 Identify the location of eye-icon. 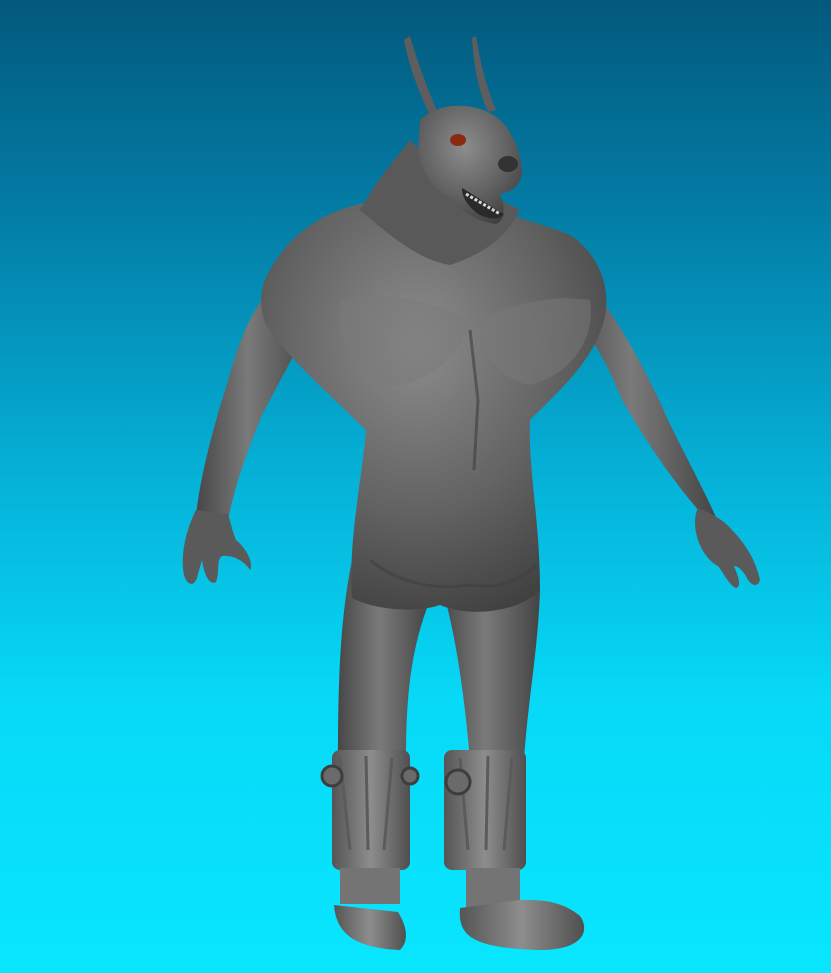
(458, 140).